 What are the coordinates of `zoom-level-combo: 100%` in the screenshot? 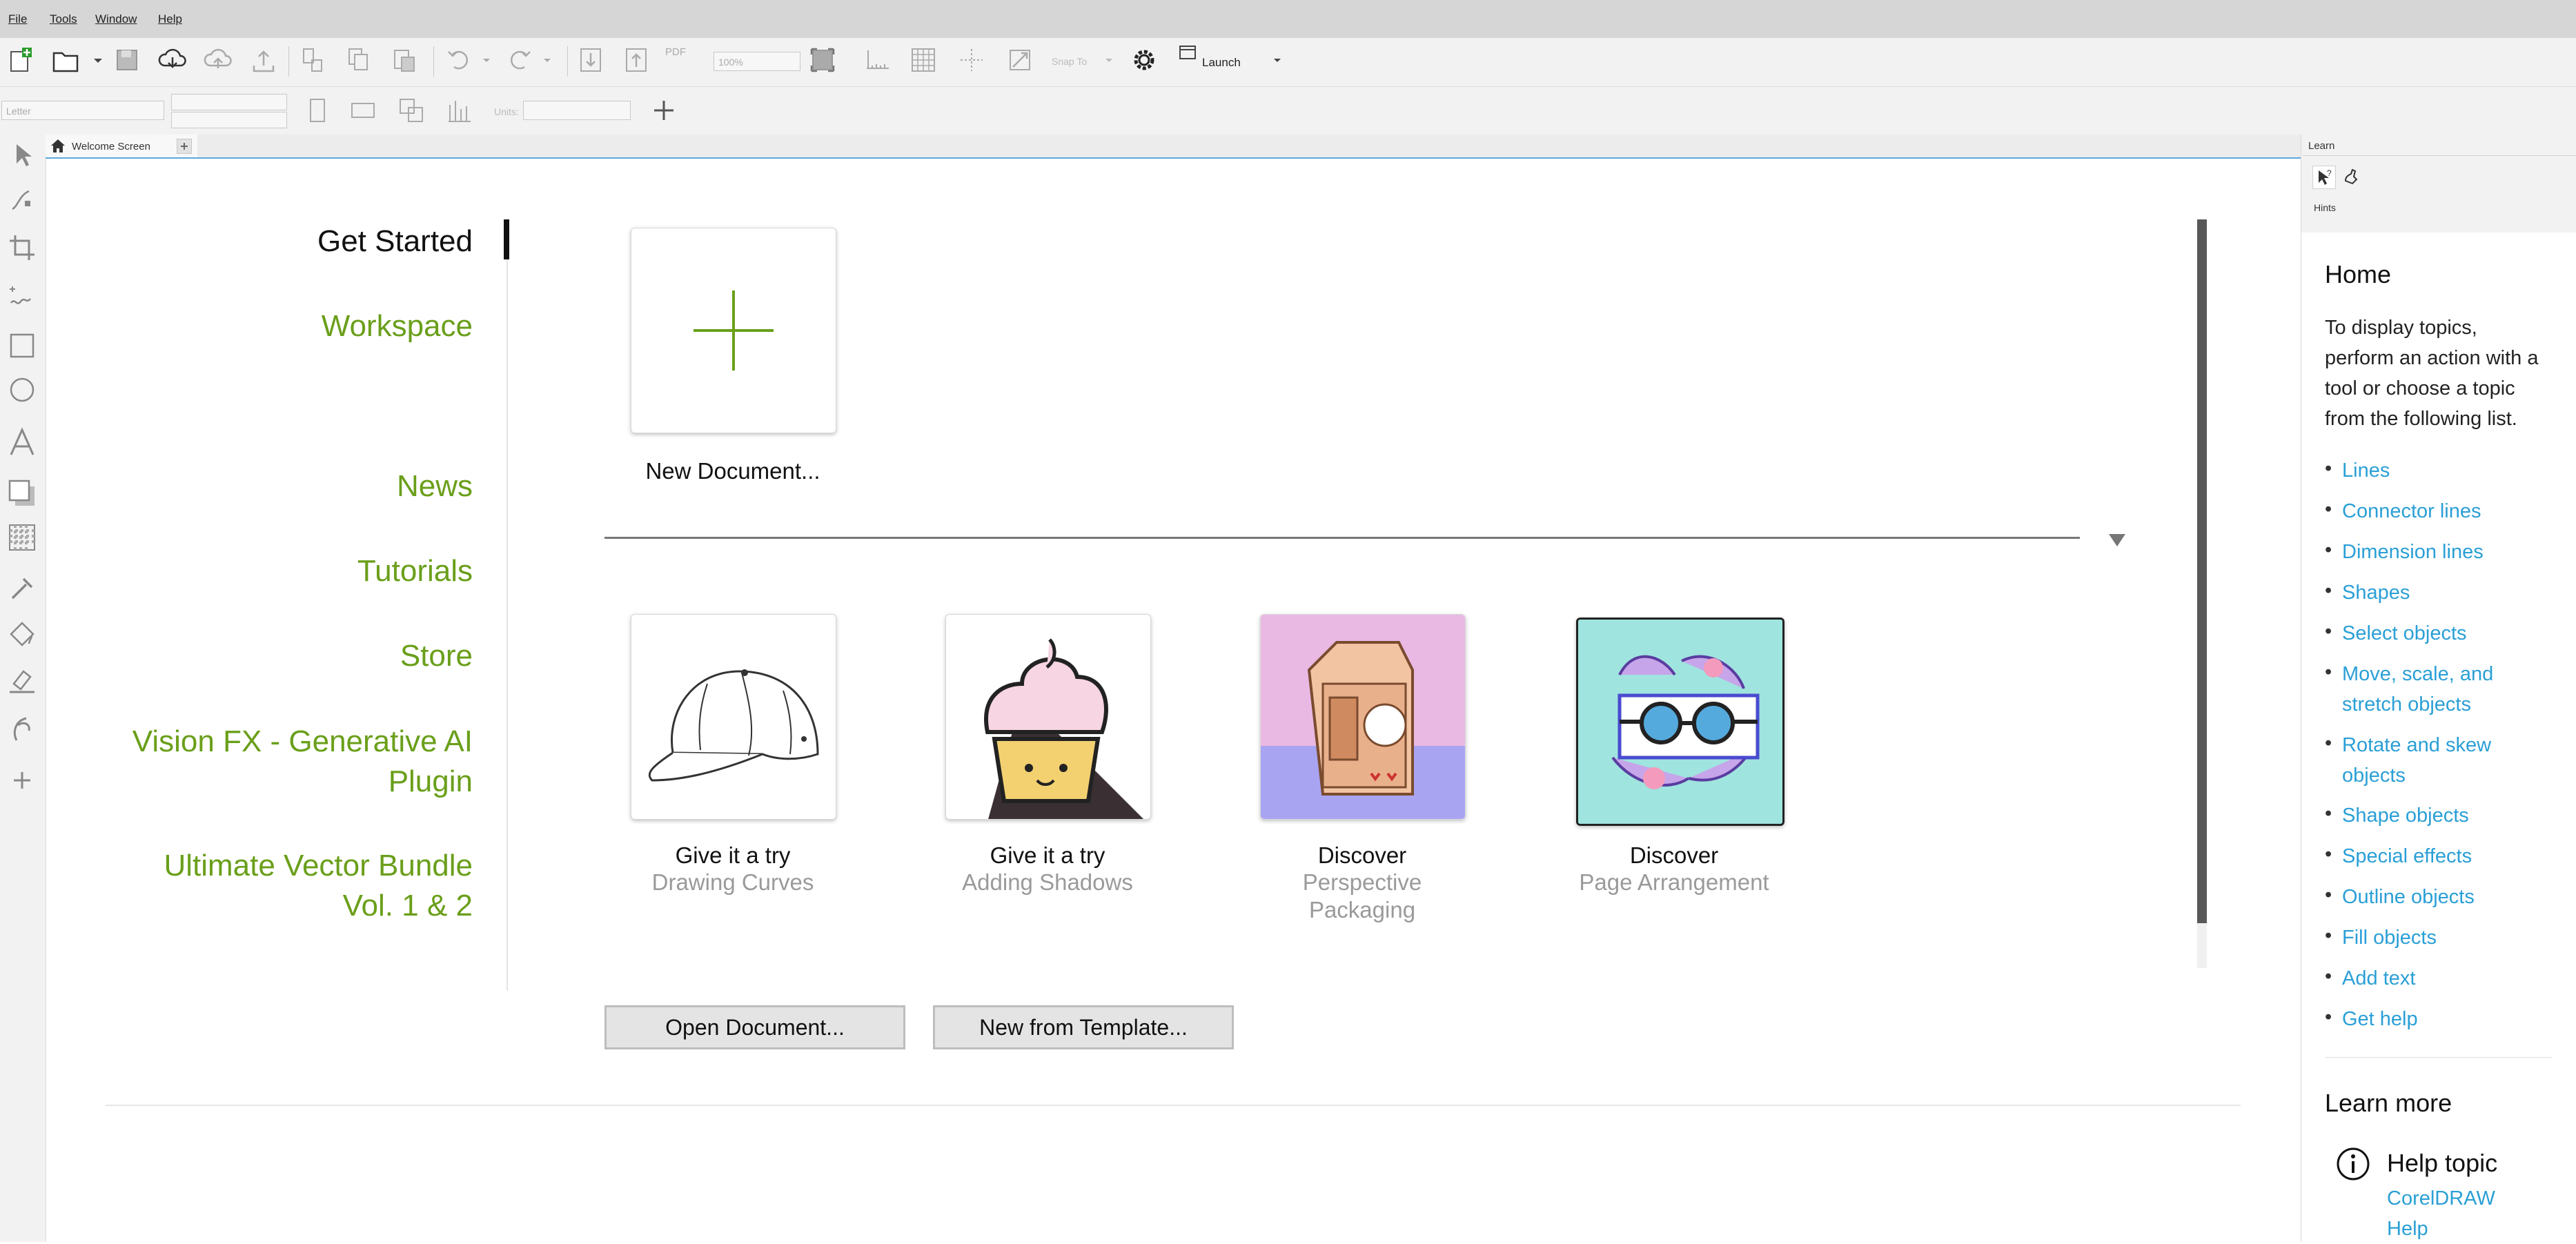 It's located at (757, 62).